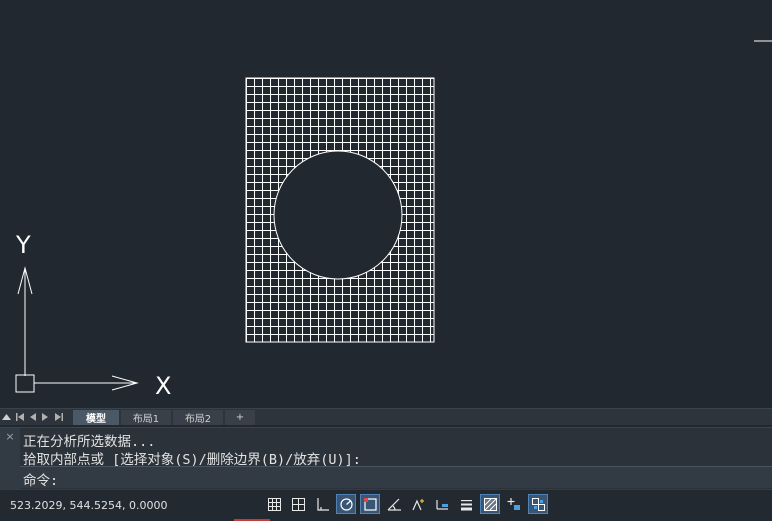 The image size is (772, 521). Describe the element at coordinates (96, 417) in the screenshot. I see `tab-model: 模型` at that location.